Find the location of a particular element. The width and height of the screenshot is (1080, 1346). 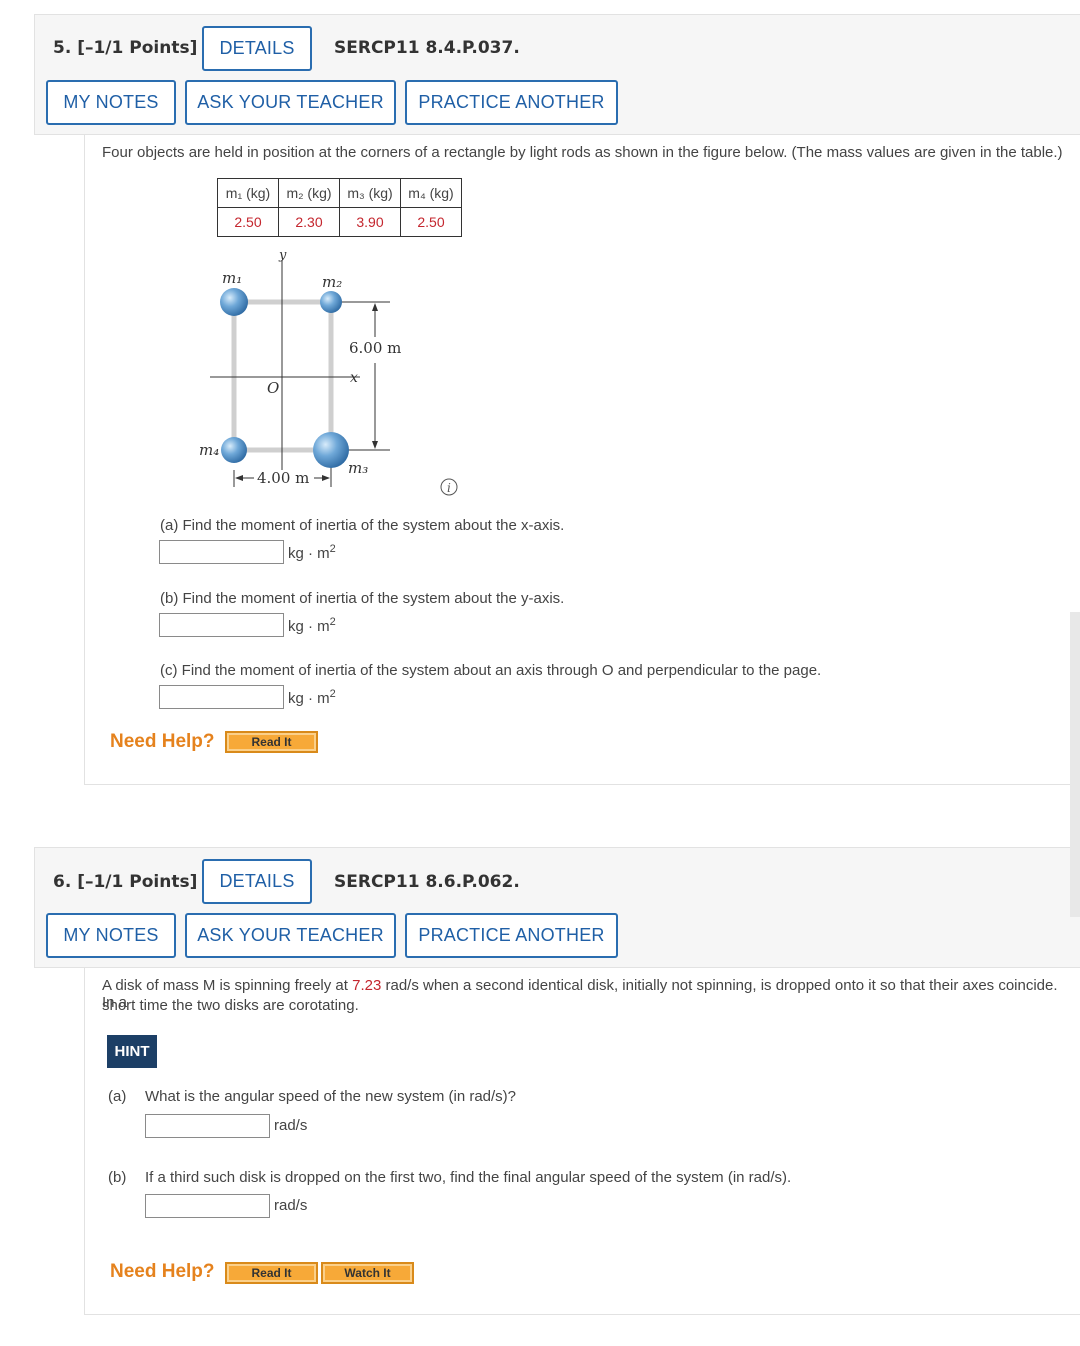

table-header: m₃ (kg) is located at coordinates (370, 193).